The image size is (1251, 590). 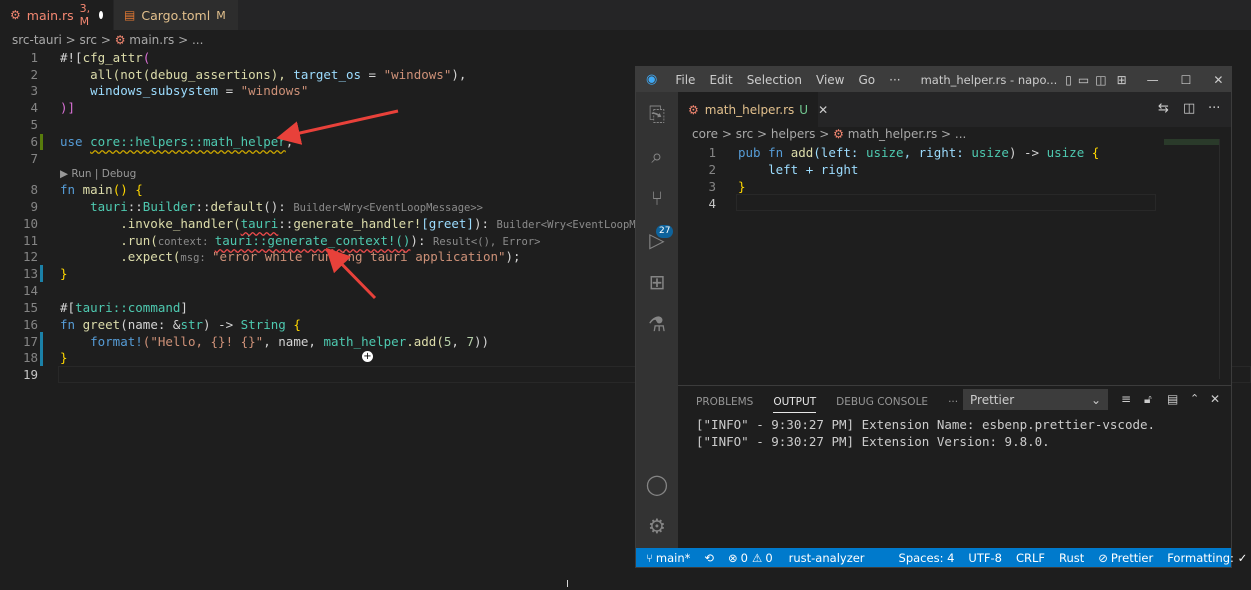 What do you see at coordinates (657, 526) in the screenshot?
I see `gear-icon: ⚙` at bounding box center [657, 526].